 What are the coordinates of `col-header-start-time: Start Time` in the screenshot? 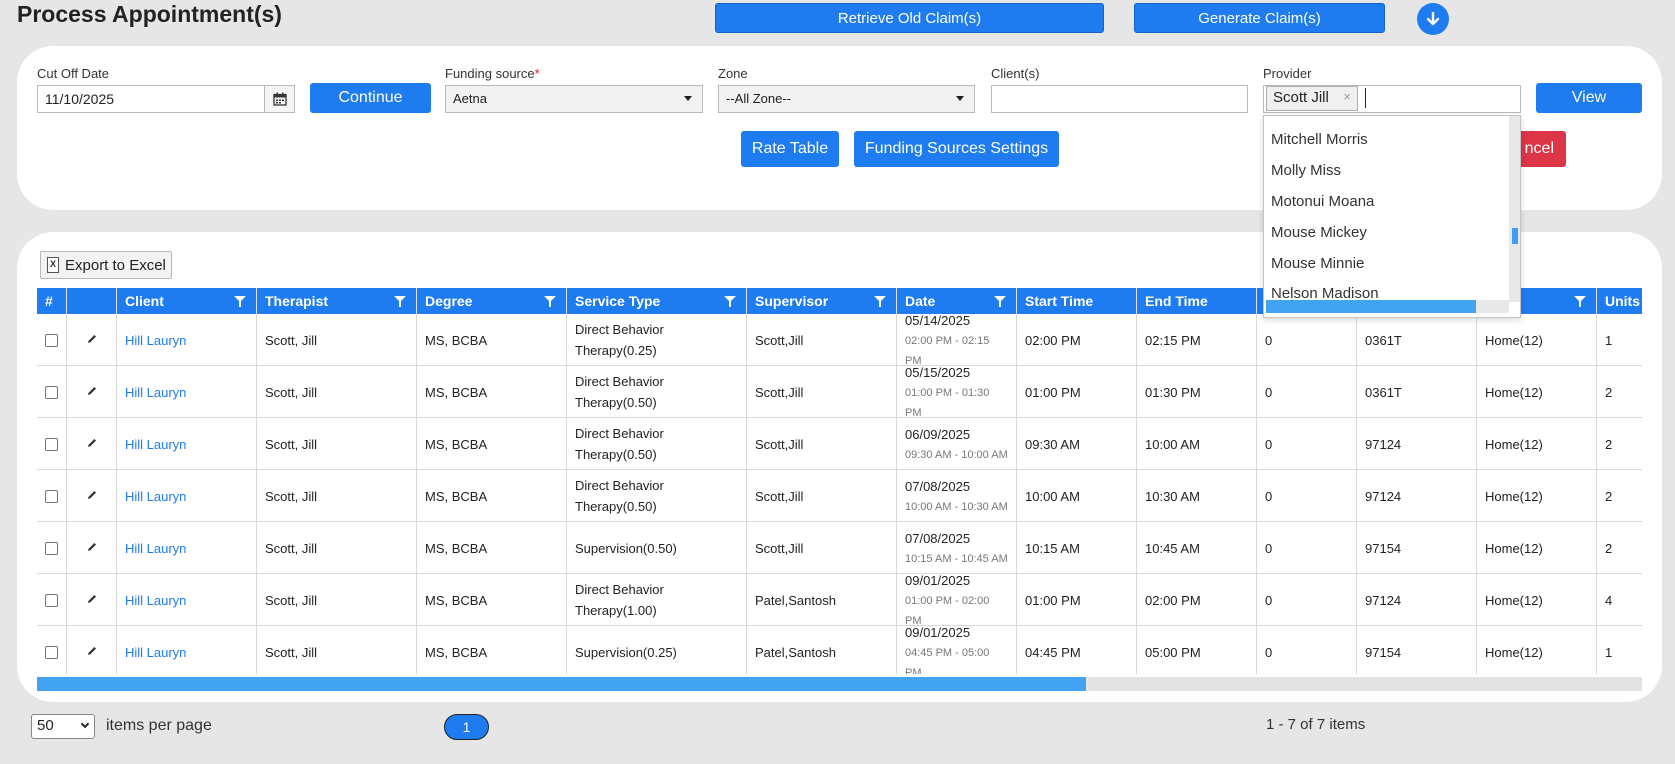 It's located at (1077, 301).